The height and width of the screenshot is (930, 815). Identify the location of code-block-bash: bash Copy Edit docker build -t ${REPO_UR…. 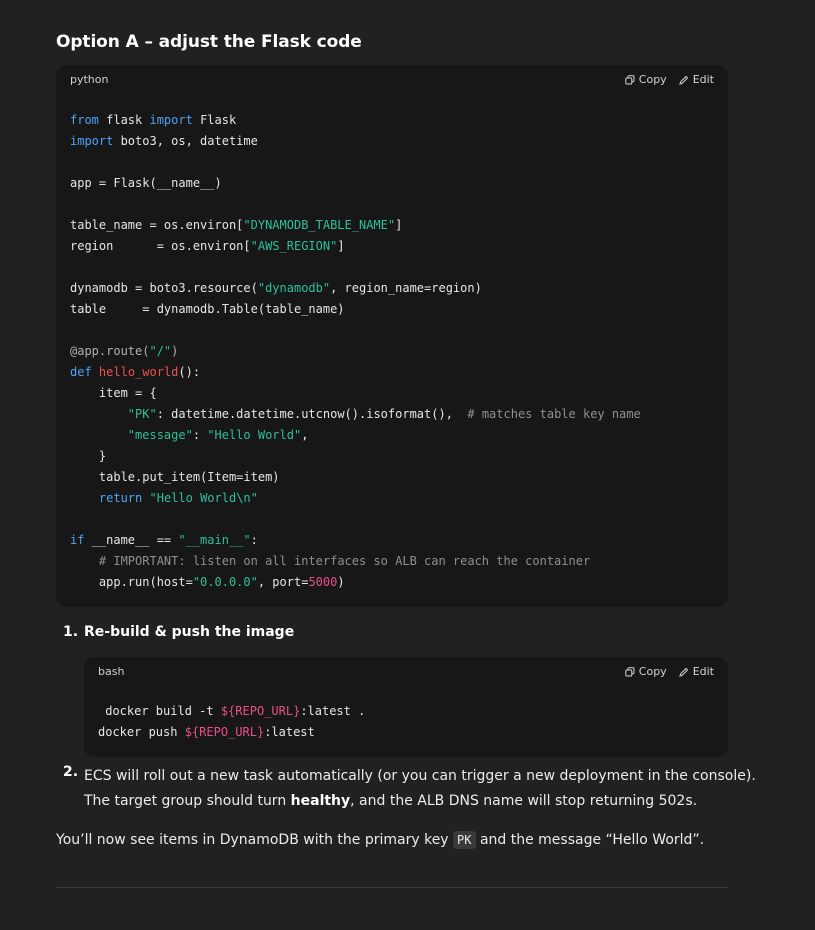
(406, 707).